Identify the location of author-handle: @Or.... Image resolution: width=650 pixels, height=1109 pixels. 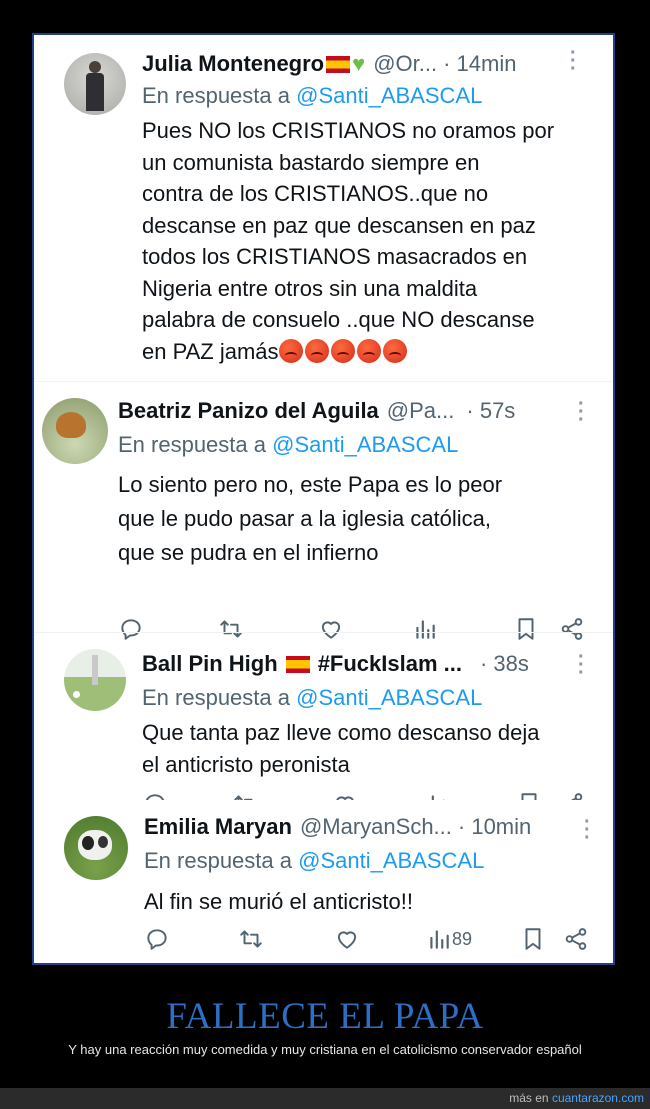
(405, 64).